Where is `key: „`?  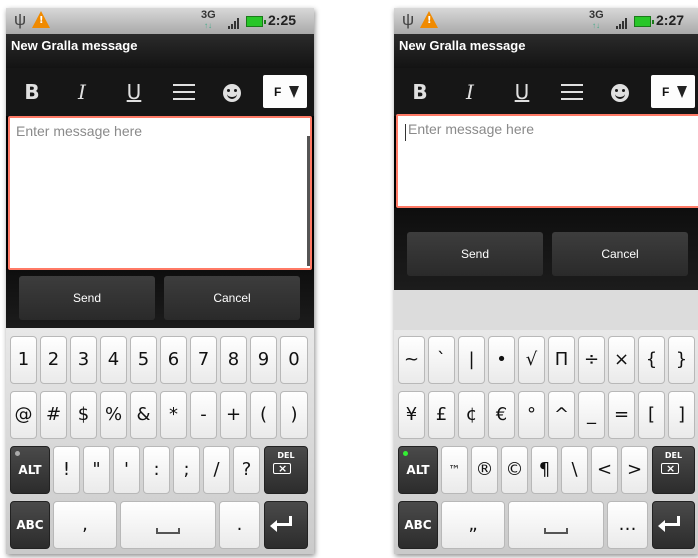
key: „ is located at coordinates (473, 525).